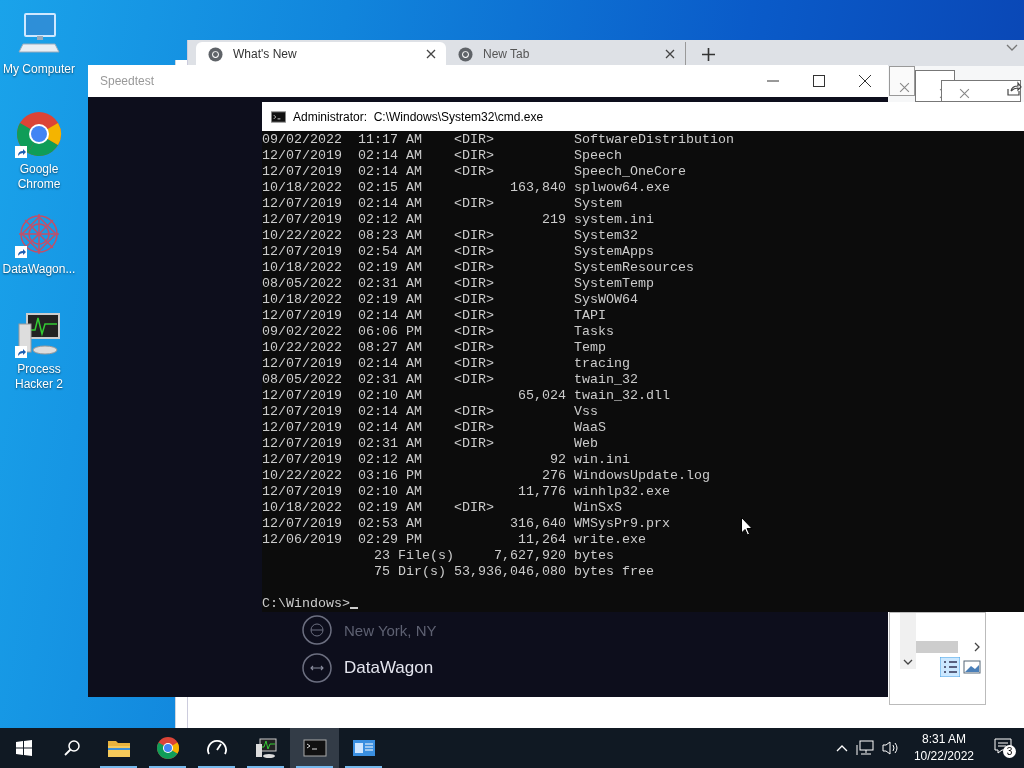  What do you see at coordinates (943, 739) in the screenshot?
I see `clock-time: 8:31 AM` at bounding box center [943, 739].